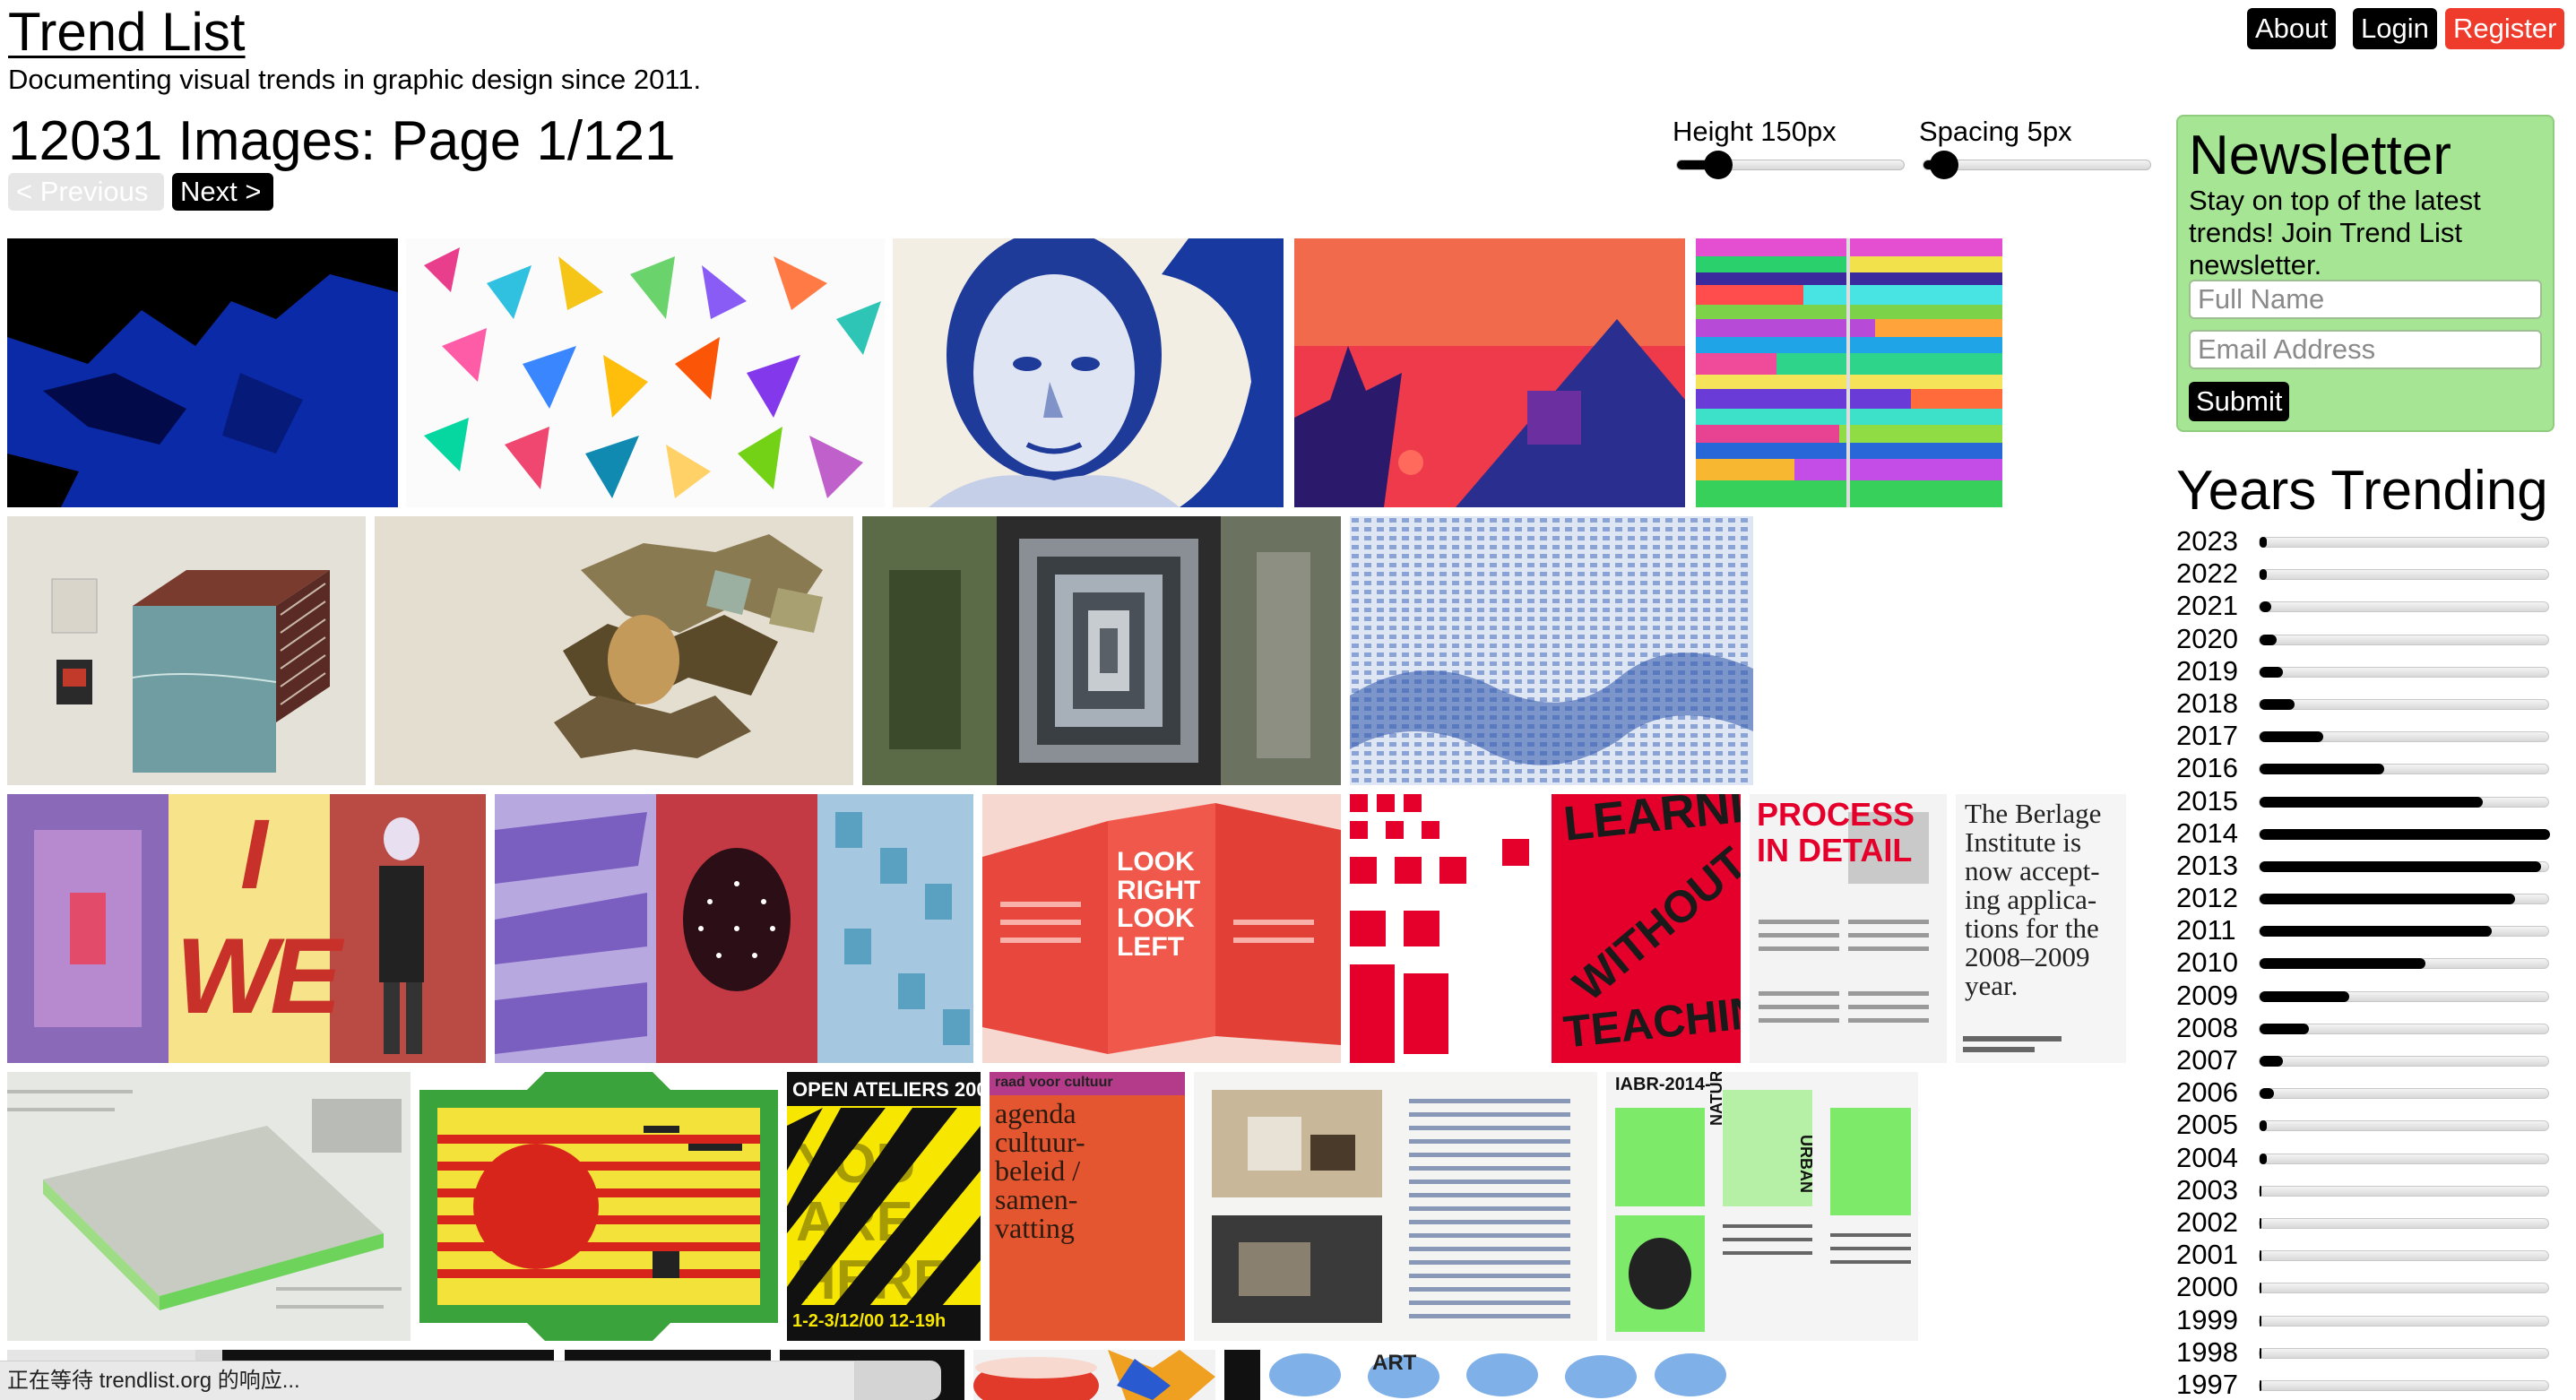  Describe the element at coordinates (2364, 898) in the screenshot. I see `year-row-2012: 2012` at that location.